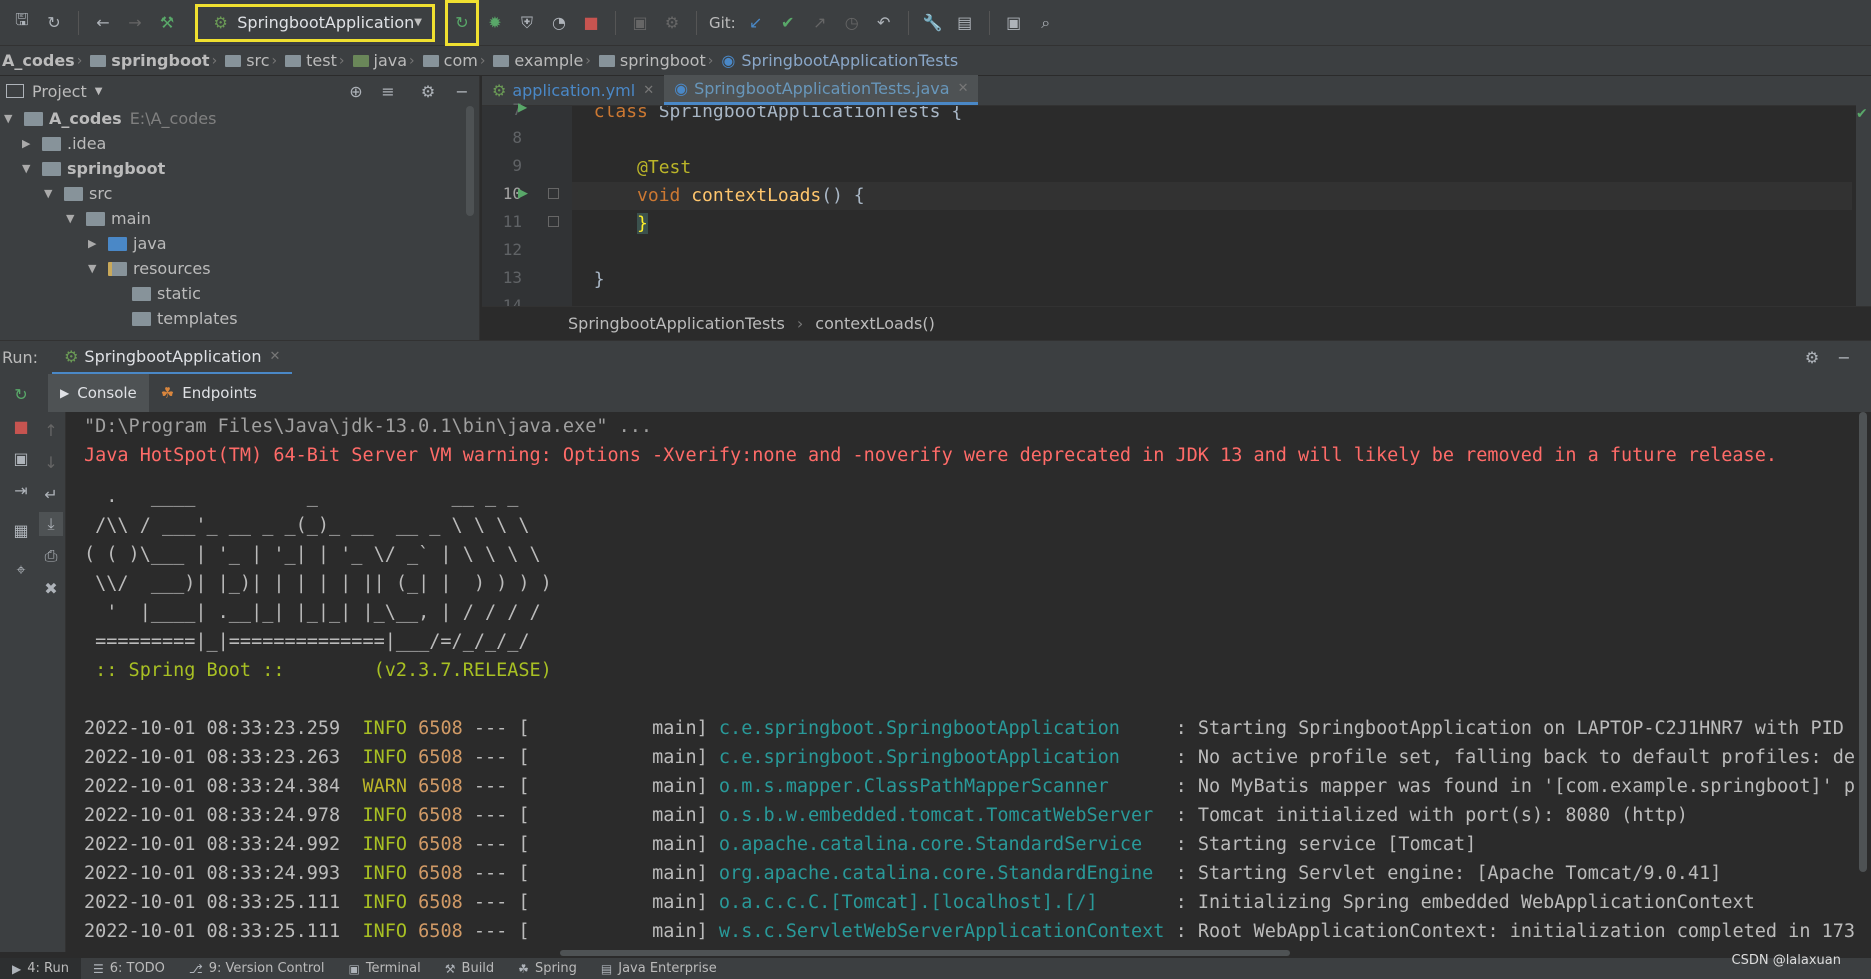  Describe the element at coordinates (98, 393) in the screenshot. I see `tab-console: ▶ Console` at that location.